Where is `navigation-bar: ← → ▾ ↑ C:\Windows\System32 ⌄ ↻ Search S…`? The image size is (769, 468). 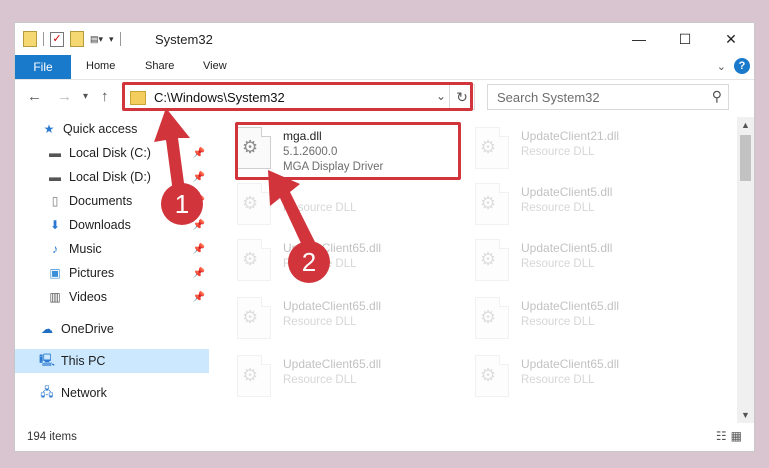 navigation-bar: ← → ▾ ↑ C:\Windows\System32 ⌄ ↻ Search S… is located at coordinates (384, 97).